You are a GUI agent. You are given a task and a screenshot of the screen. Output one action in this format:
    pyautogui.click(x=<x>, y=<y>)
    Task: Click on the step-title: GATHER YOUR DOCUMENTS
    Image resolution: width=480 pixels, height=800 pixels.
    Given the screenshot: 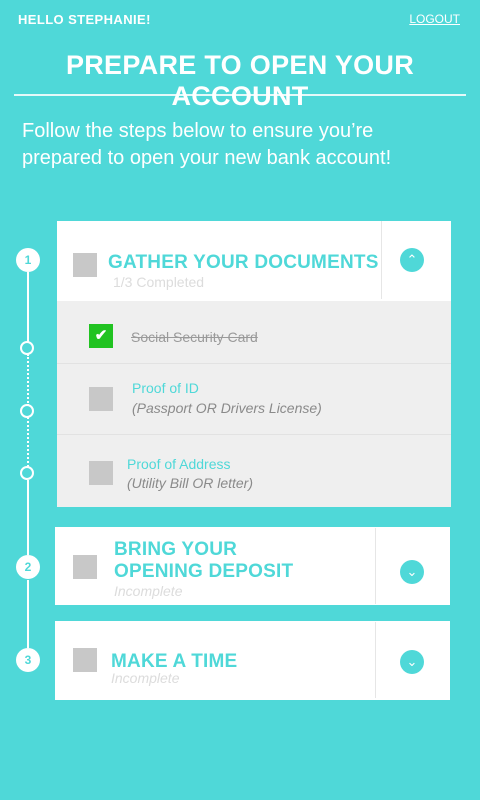 What is the action you would take?
    pyautogui.click(x=243, y=262)
    